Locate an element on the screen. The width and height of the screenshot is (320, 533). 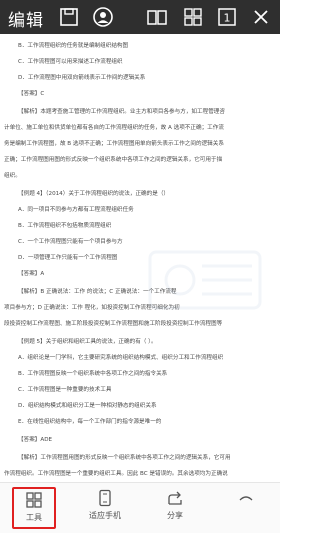
doc-line: C．工作流程图是一种重要的技术工具 is located at coordinates (65, 390).